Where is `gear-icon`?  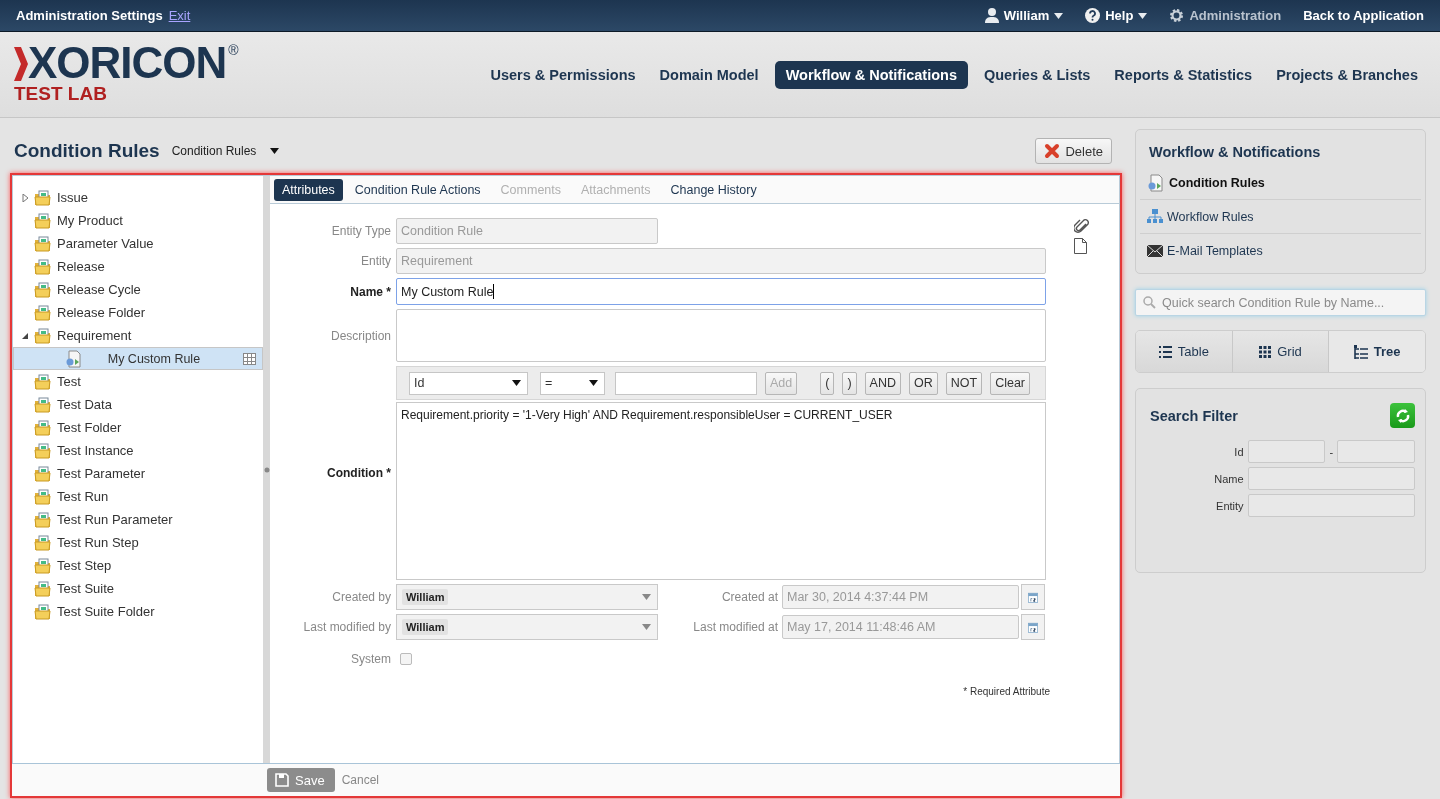 gear-icon is located at coordinates (1177, 15).